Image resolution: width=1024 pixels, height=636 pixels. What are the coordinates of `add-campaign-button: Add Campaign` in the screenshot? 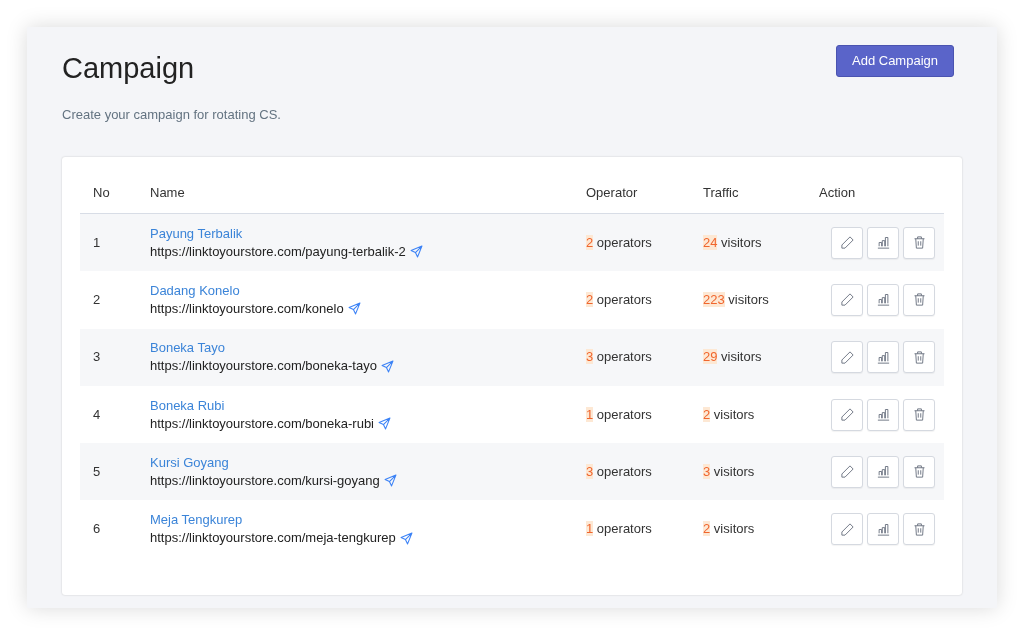 It's located at (895, 61).